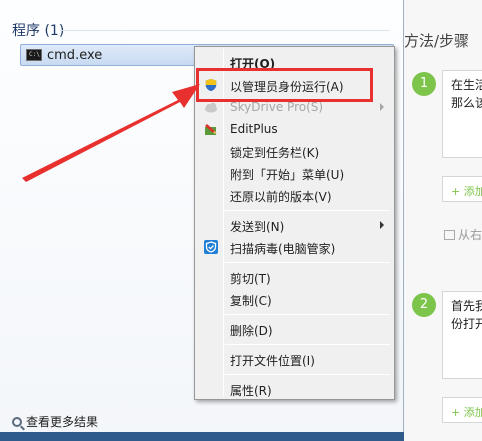  What do you see at coordinates (294, 329) in the screenshot?
I see `menu-item-delete: 删除(D)` at bounding box center [294, 329].